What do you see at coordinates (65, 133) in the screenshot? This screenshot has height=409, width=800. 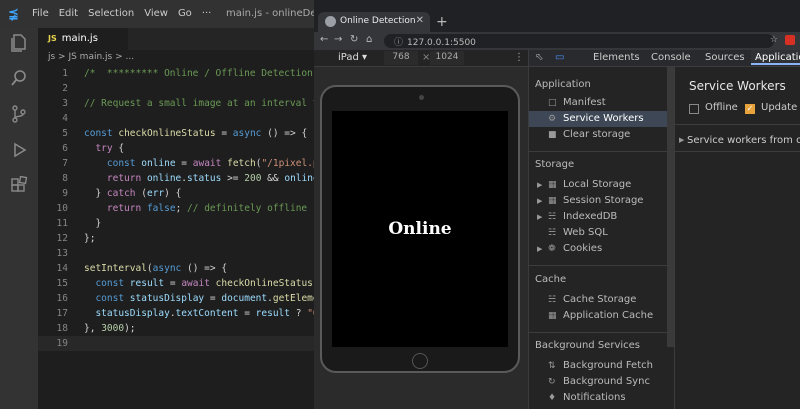 I see `line-number: 5` at bounding box center [65, 133].